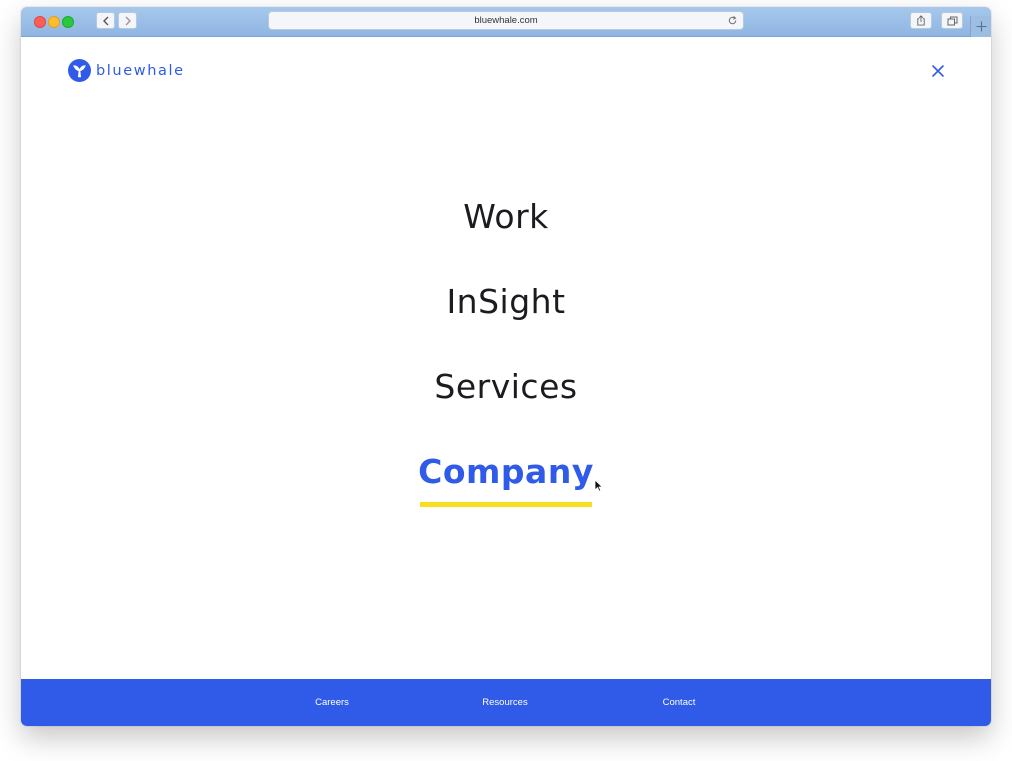 This screenshot has width=1012, height=761. I want to click on logo-text: bluewhale, so click(140, 70).